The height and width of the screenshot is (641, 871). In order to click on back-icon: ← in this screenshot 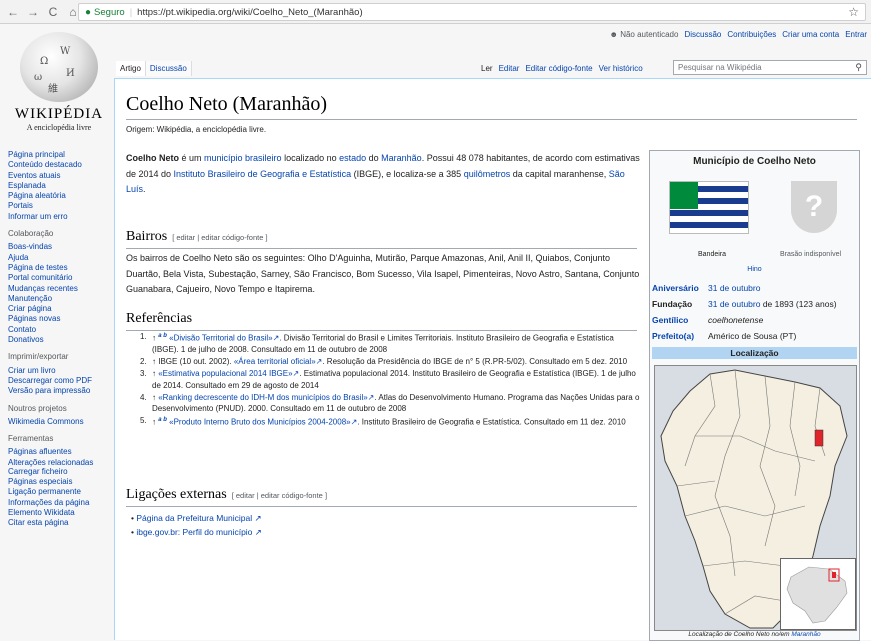, I will do `click(13, 12)`.